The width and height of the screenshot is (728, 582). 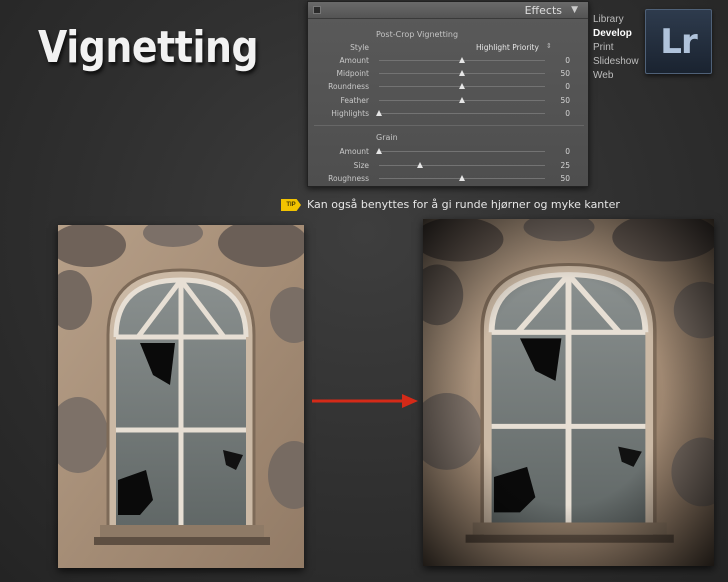 What do you see at coordinates (462, 151) in the screenshot?
I see `grain-amount-slider` at bounding box center [462, 151].